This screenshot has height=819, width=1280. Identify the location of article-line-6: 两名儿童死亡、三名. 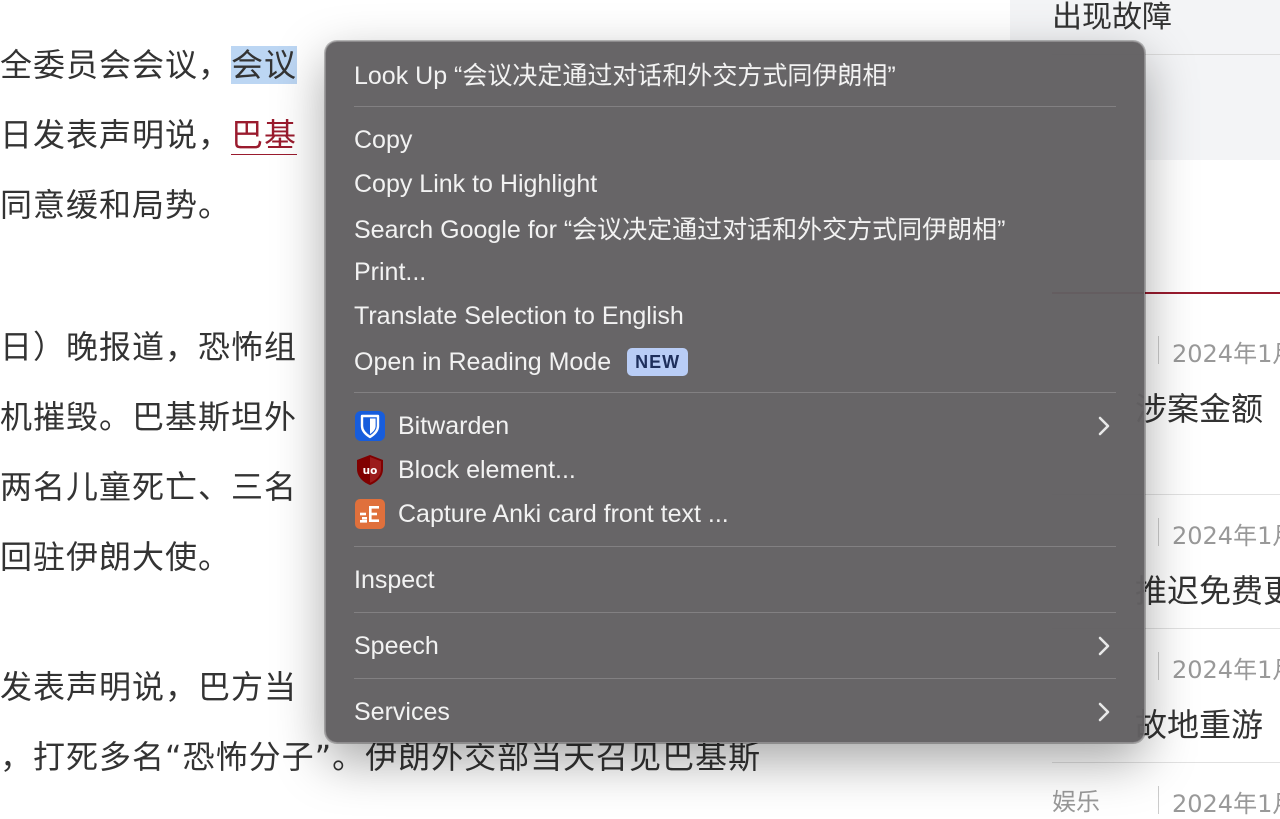
(148, 485).